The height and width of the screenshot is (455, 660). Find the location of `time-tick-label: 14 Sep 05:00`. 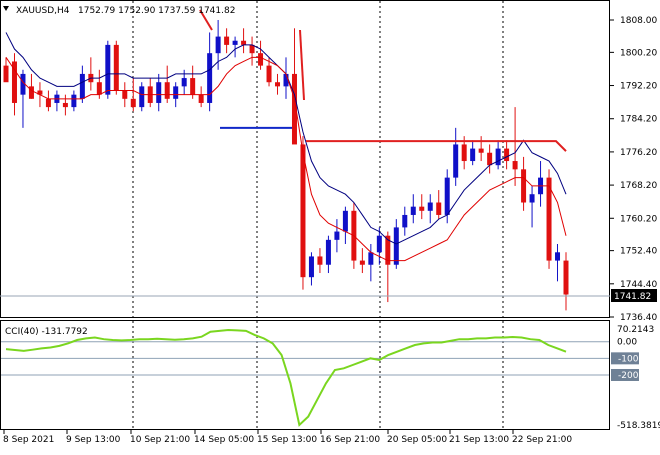

time-tick-label: 14 Sep 05:00 is located at coordinates (224, 440).